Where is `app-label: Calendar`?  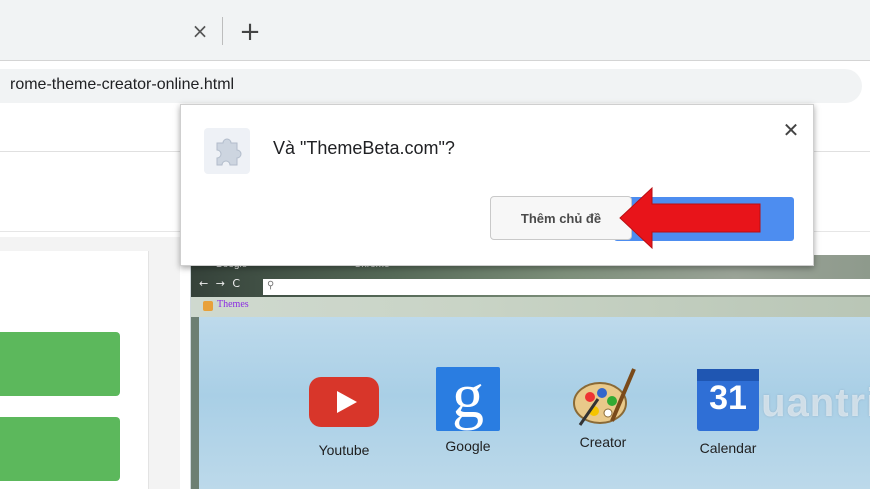 app-label: Calendar is located at coordinates (728, 448).